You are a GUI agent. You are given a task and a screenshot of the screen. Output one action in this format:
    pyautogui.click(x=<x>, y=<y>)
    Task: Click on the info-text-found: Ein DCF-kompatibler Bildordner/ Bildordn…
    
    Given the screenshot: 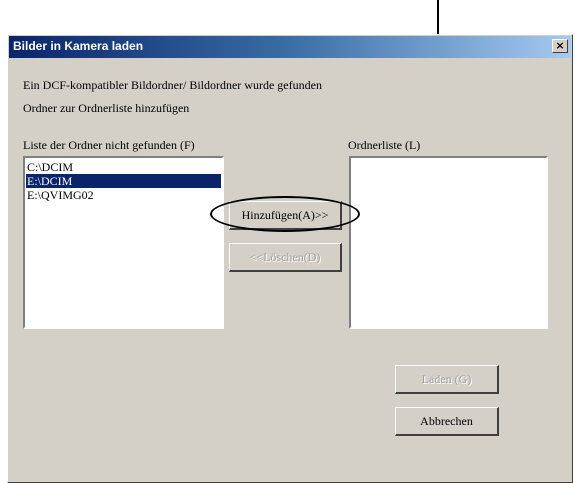 What is the action you would take?
    pyautogui.click(x=172, y=85)
    